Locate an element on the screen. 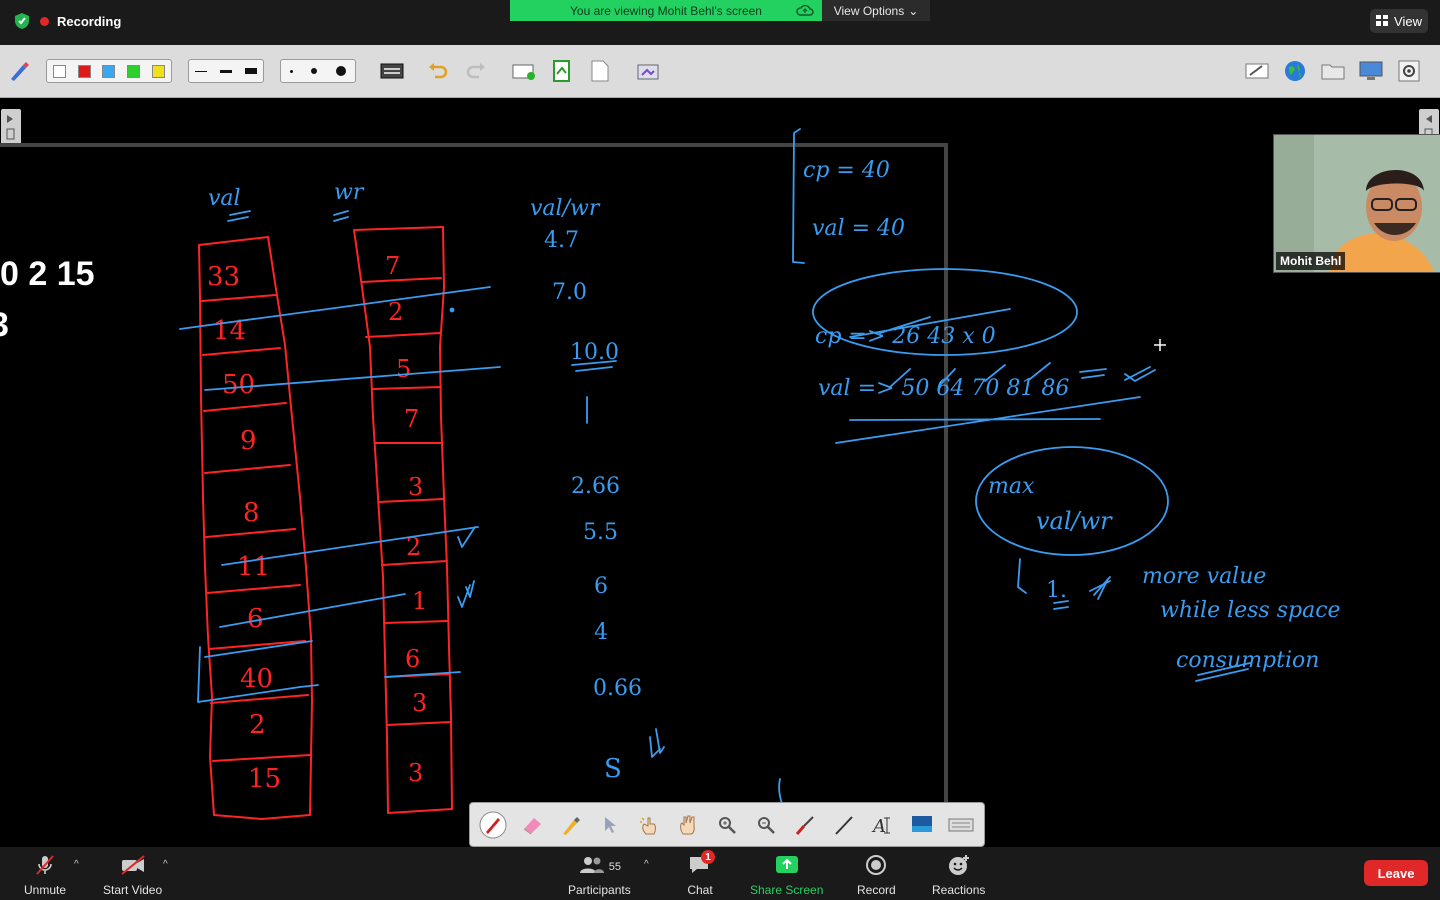 Image resolution: width=1440 pixels, height=900 pixels. svg-text: 6 is located at coordinates (412, 659).